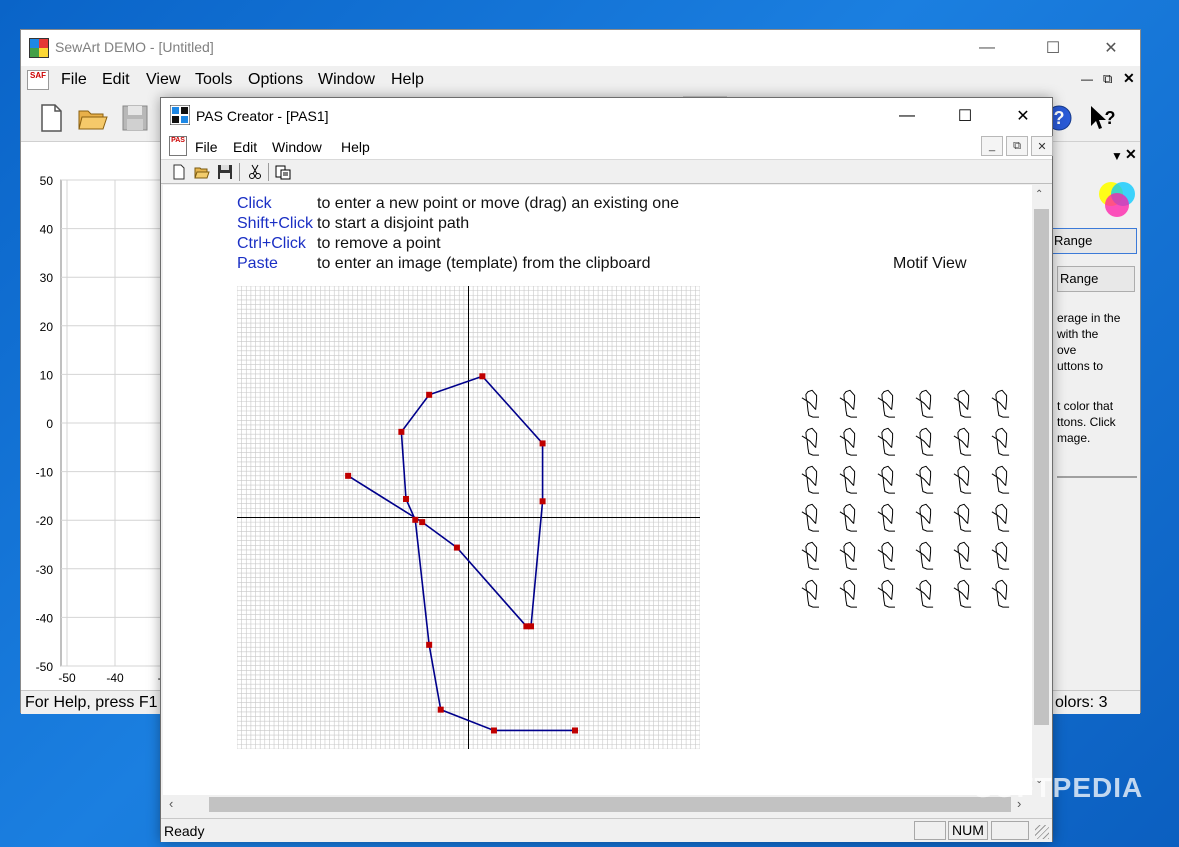 The image size is (1179, 847). Describe the element at coordinates (1085, 406) in the screenshot. I see `panel-help-line: t color that` at that location.